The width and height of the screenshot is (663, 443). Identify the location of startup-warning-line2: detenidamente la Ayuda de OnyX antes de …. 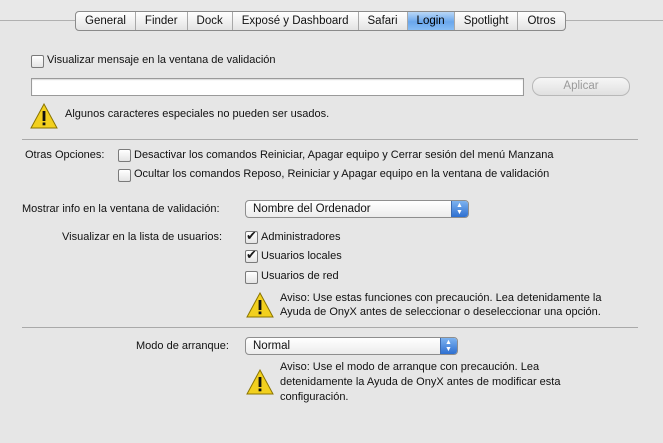
(420, 382).